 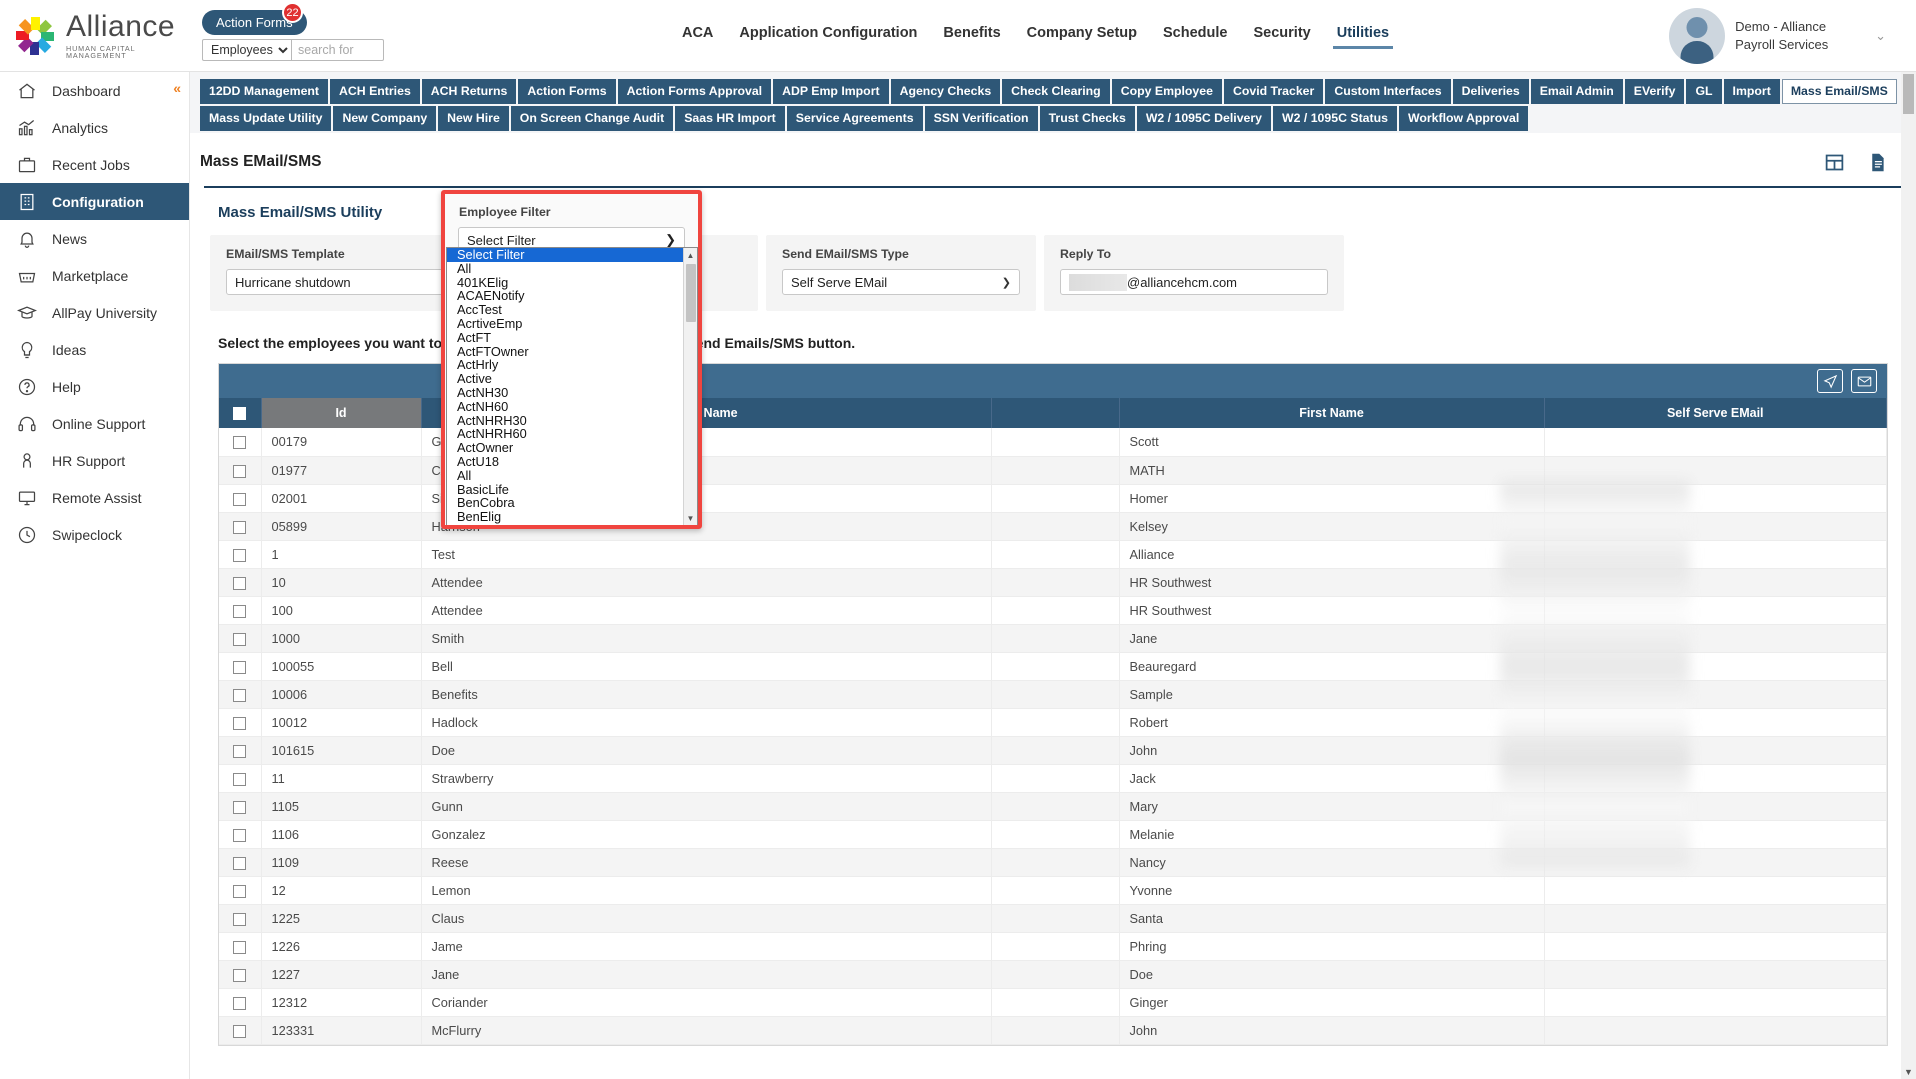 What do you see at coordinates (1273, 91) in the screenshot?
I see `subtab-covid-tracker: Covid Tracker` at bounding box center [1273, 91].